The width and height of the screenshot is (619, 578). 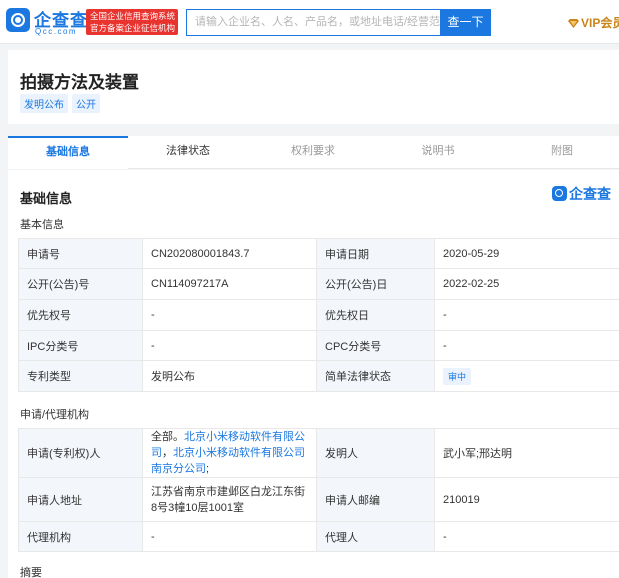 What do you see at coordinates (68, 152) in the screenshot?
I see `tab-basic-info: 基础信息` at bounding box center [68, 152].